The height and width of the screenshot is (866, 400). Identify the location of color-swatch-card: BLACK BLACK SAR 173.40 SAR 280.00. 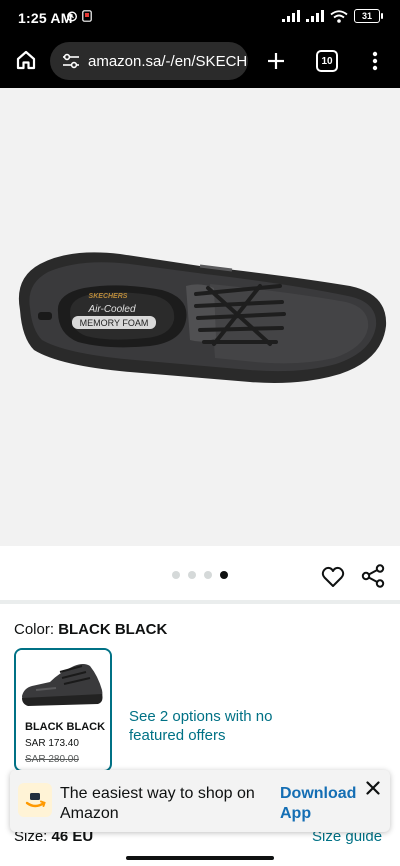
(63, 710).